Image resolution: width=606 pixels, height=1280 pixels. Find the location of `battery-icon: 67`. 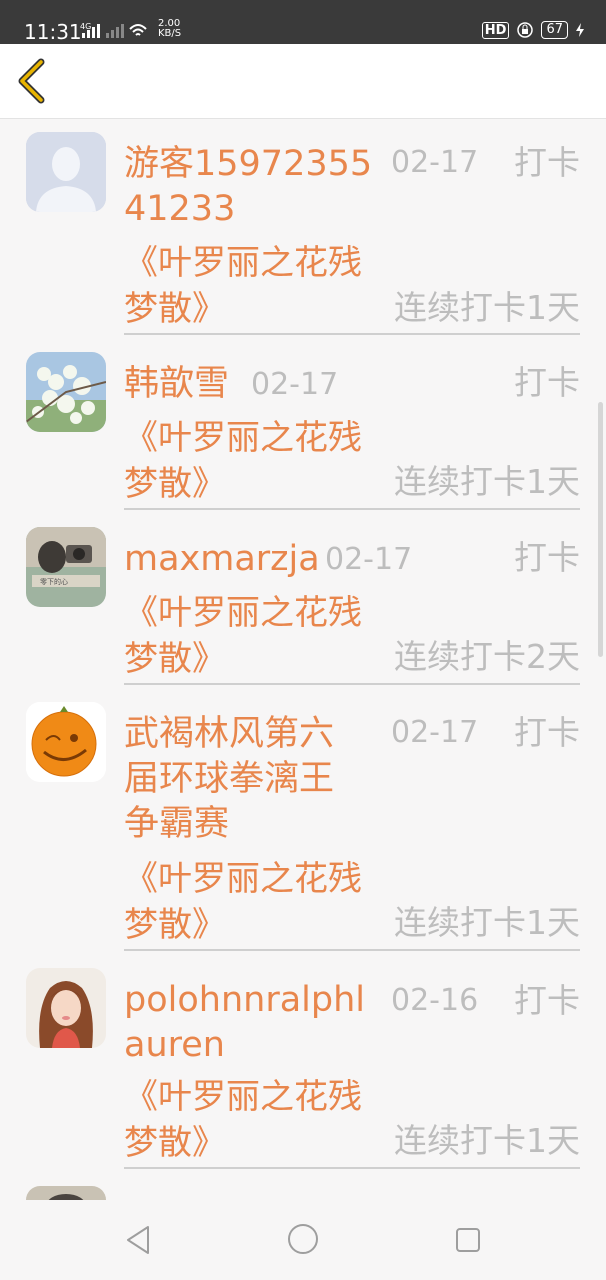

battery-icon: 67 is located at coordinates (554, 30).